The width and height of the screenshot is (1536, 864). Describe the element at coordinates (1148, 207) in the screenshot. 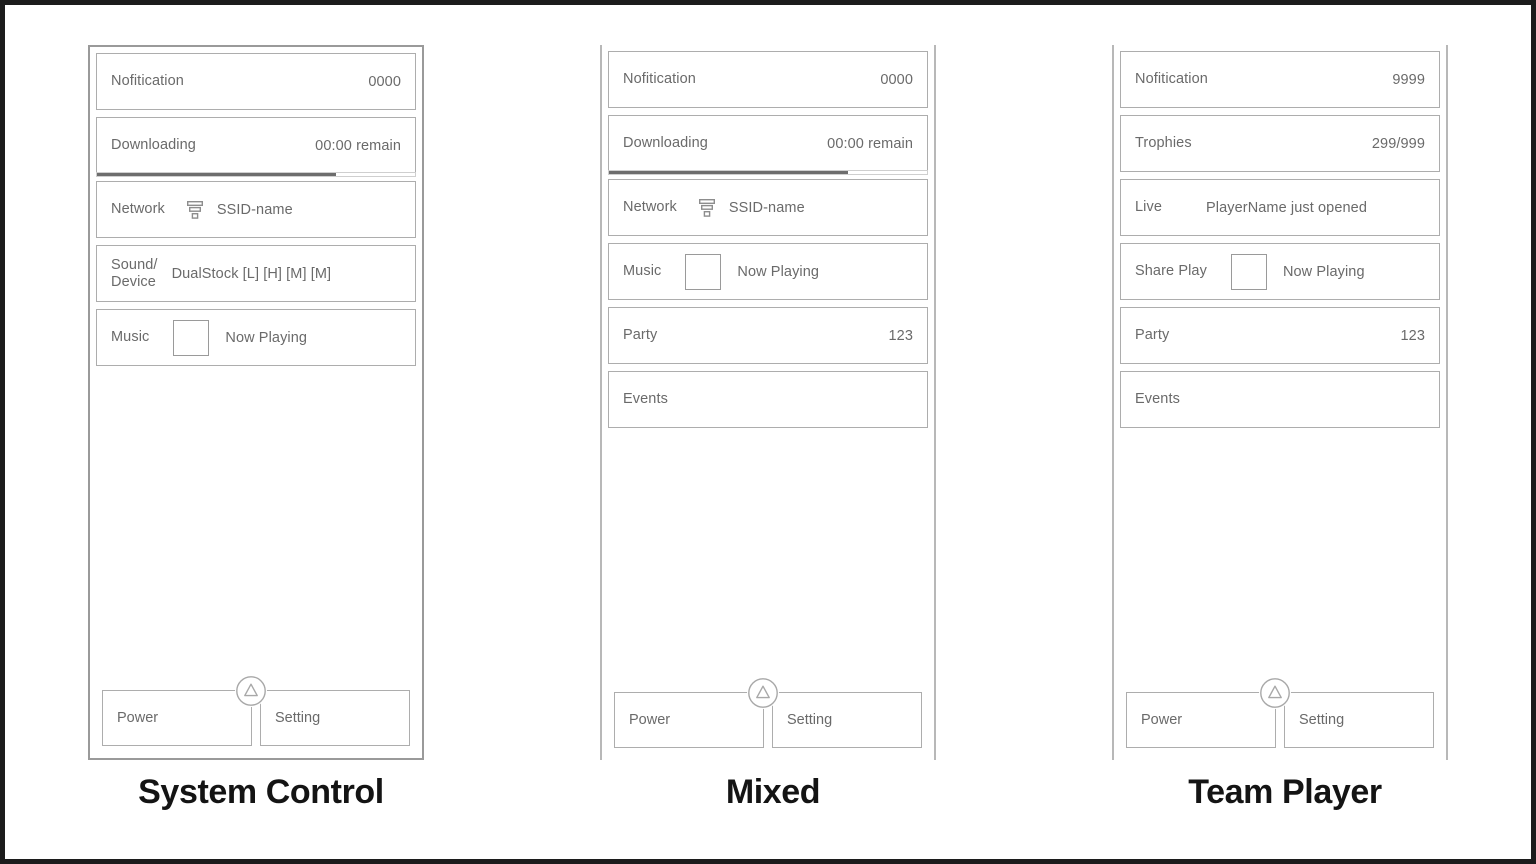

I see `row-label: Live` at that location.